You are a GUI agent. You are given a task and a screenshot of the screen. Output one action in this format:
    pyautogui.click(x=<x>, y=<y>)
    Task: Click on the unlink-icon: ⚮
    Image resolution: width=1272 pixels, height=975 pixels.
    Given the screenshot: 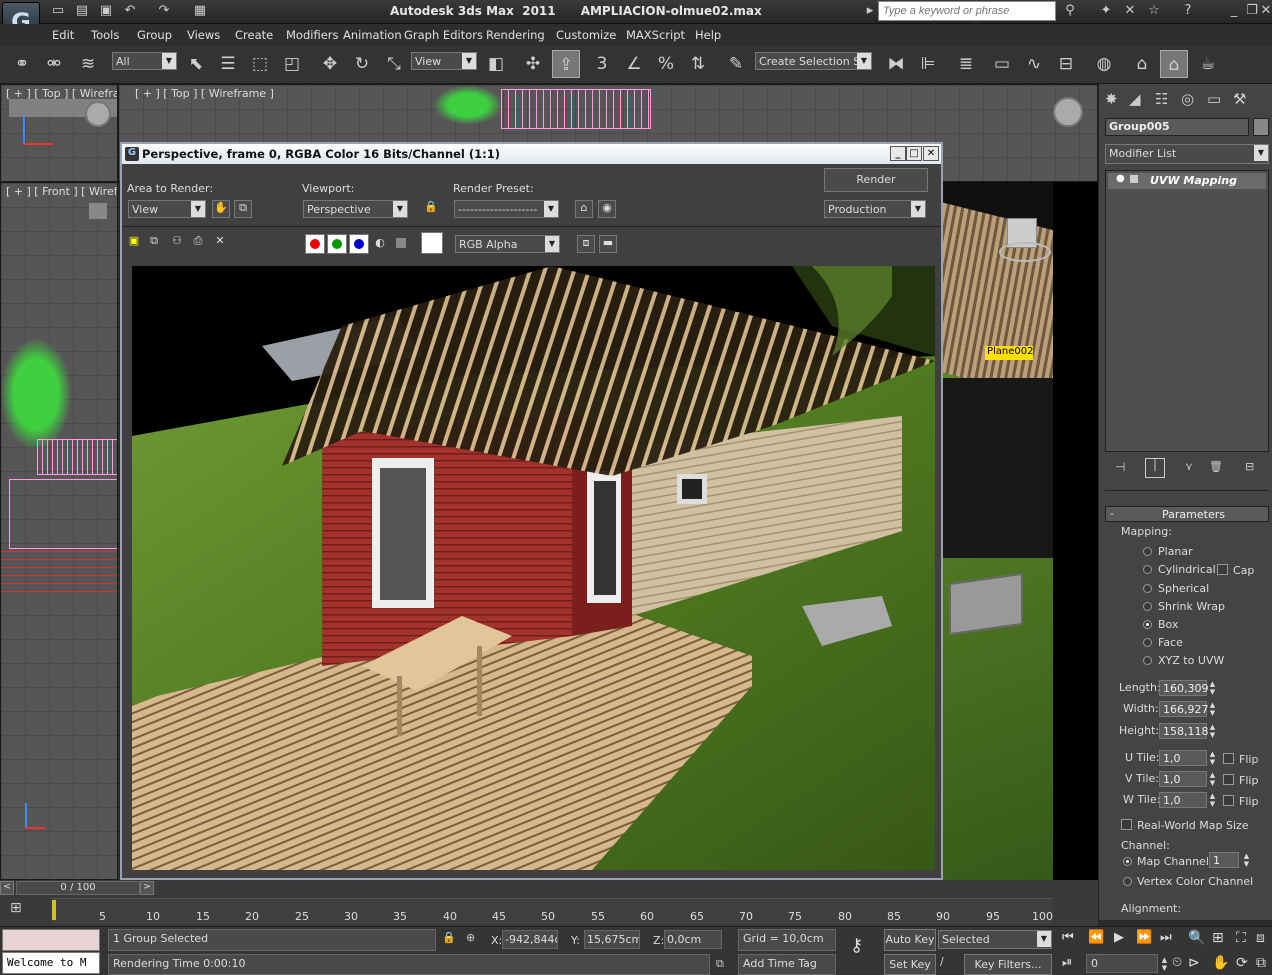 What is the action you would take?
    pyautogui.click(x=54, y=64)
    